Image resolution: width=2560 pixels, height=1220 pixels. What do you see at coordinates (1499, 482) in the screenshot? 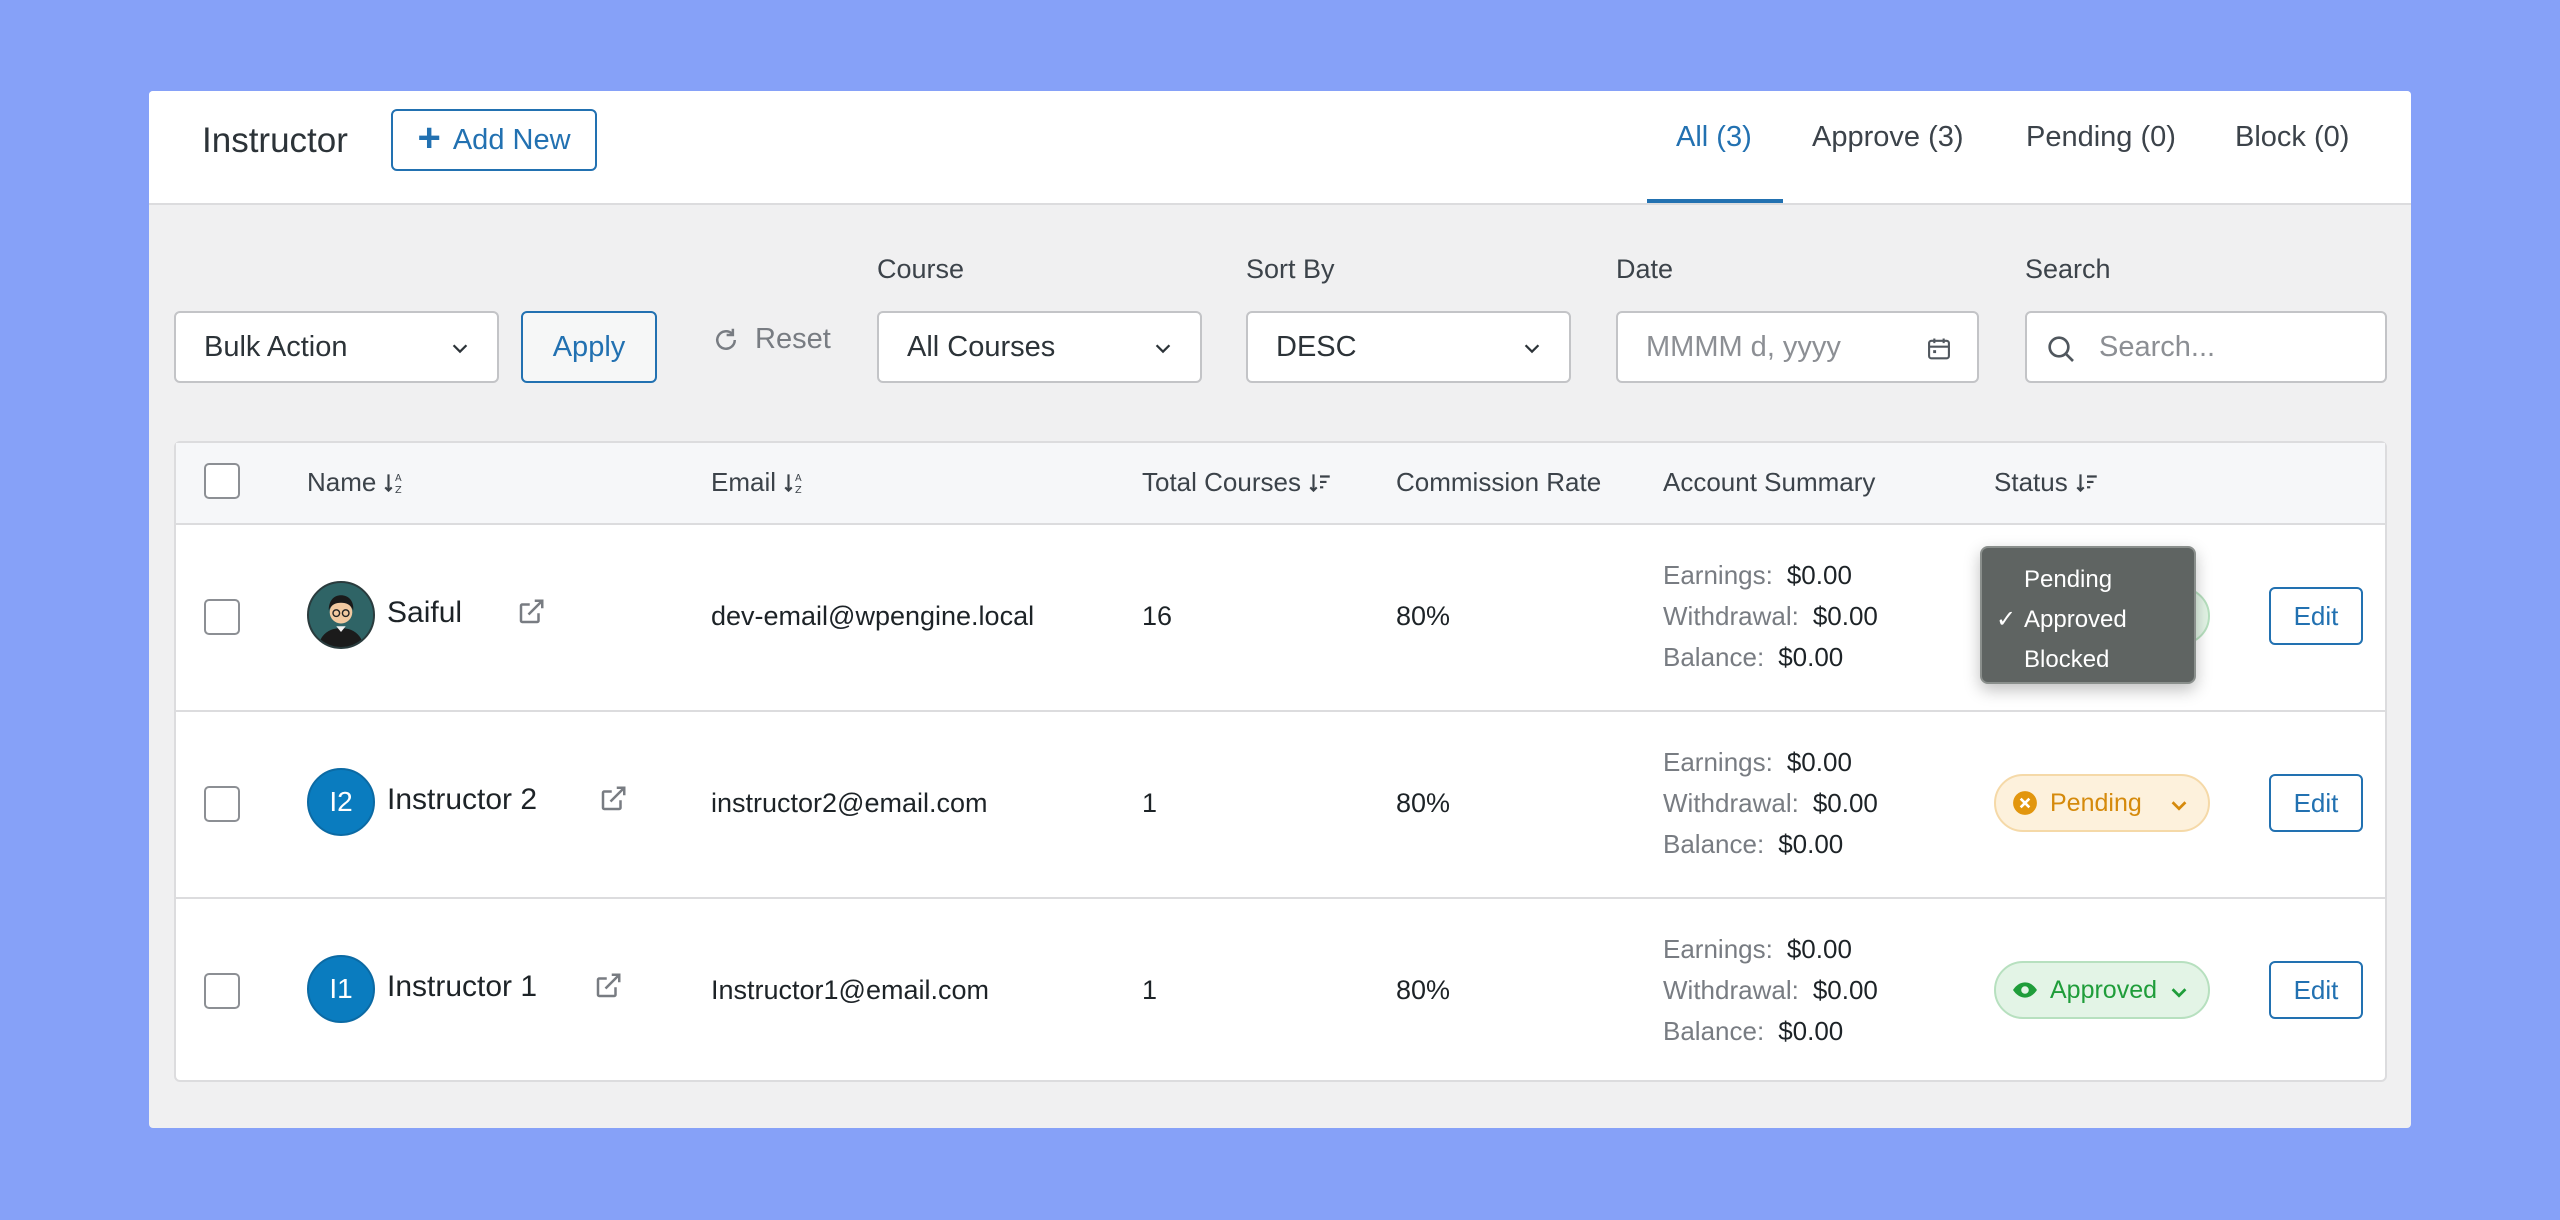
I see `column-commission-rate: Commission Rate` at bounding box center [1499, 482].